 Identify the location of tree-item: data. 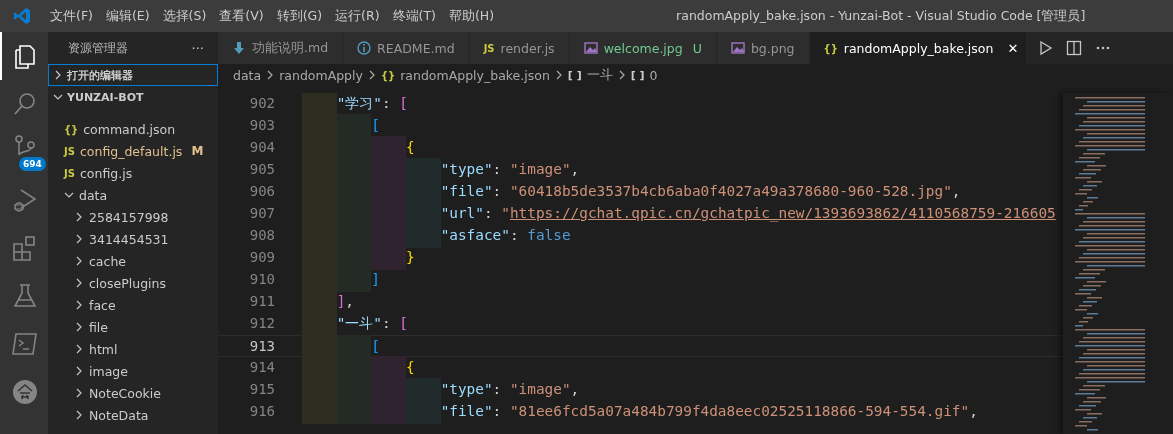
(133, 195).